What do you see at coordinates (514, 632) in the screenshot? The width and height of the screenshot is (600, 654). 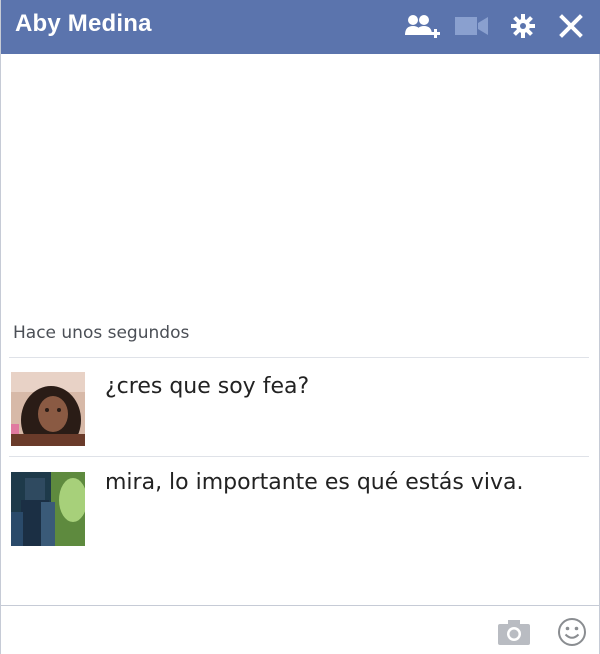 I see `camera-icon` at bounding box center [514, 632].